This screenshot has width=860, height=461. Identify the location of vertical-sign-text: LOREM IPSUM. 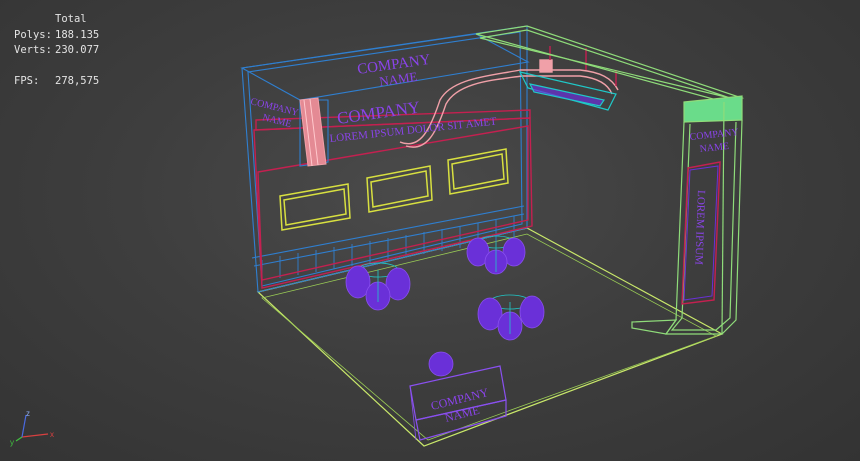
(699, 227).